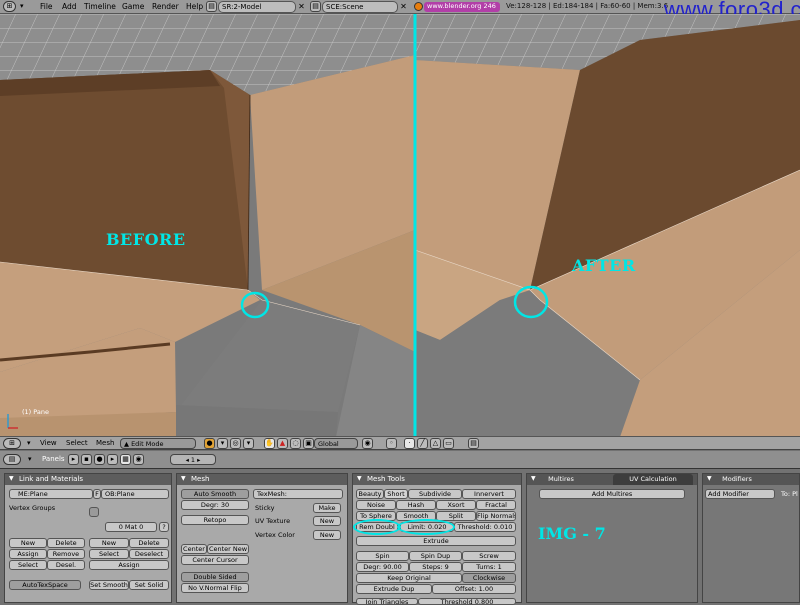 Image resolution: width=800 pixels, height=605 pixels. I want to click on center-button: Center, so click(194, 549).